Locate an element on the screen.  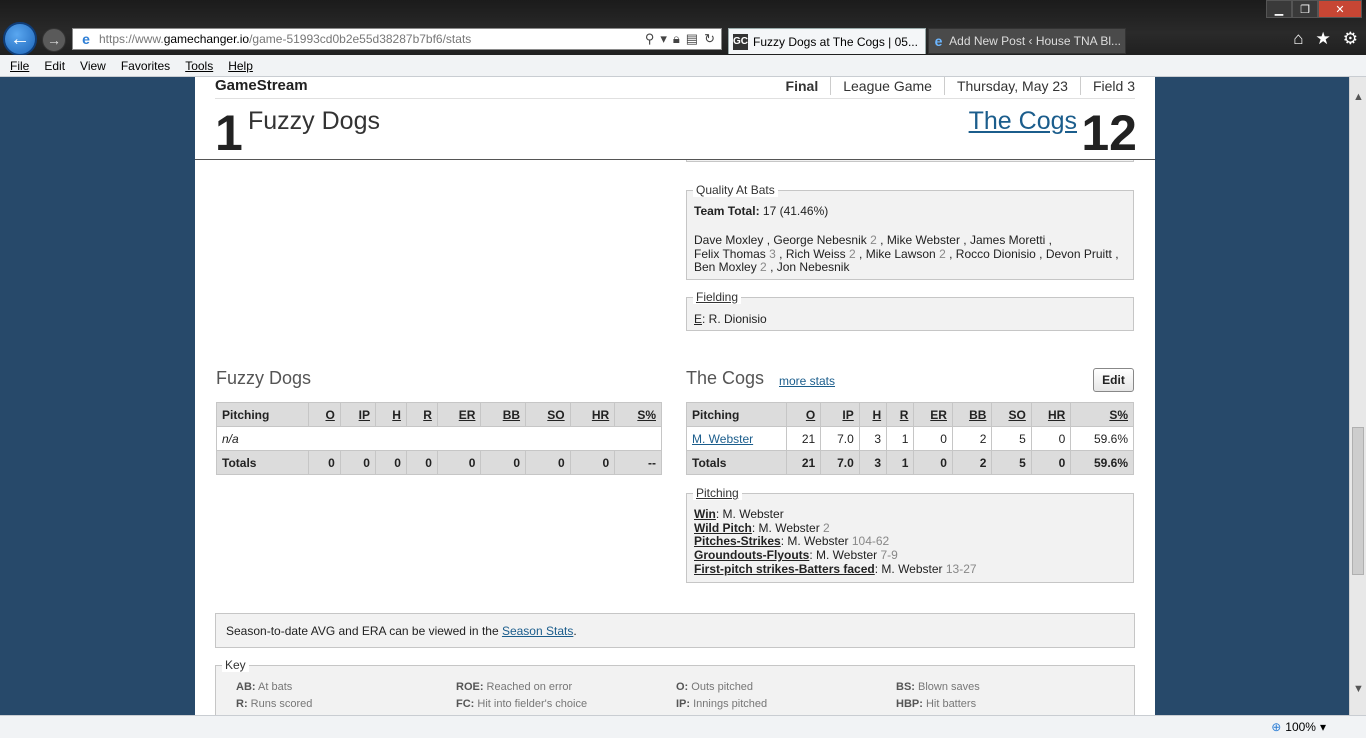
edit-button: Edit is located at coordinates (1113, 380).